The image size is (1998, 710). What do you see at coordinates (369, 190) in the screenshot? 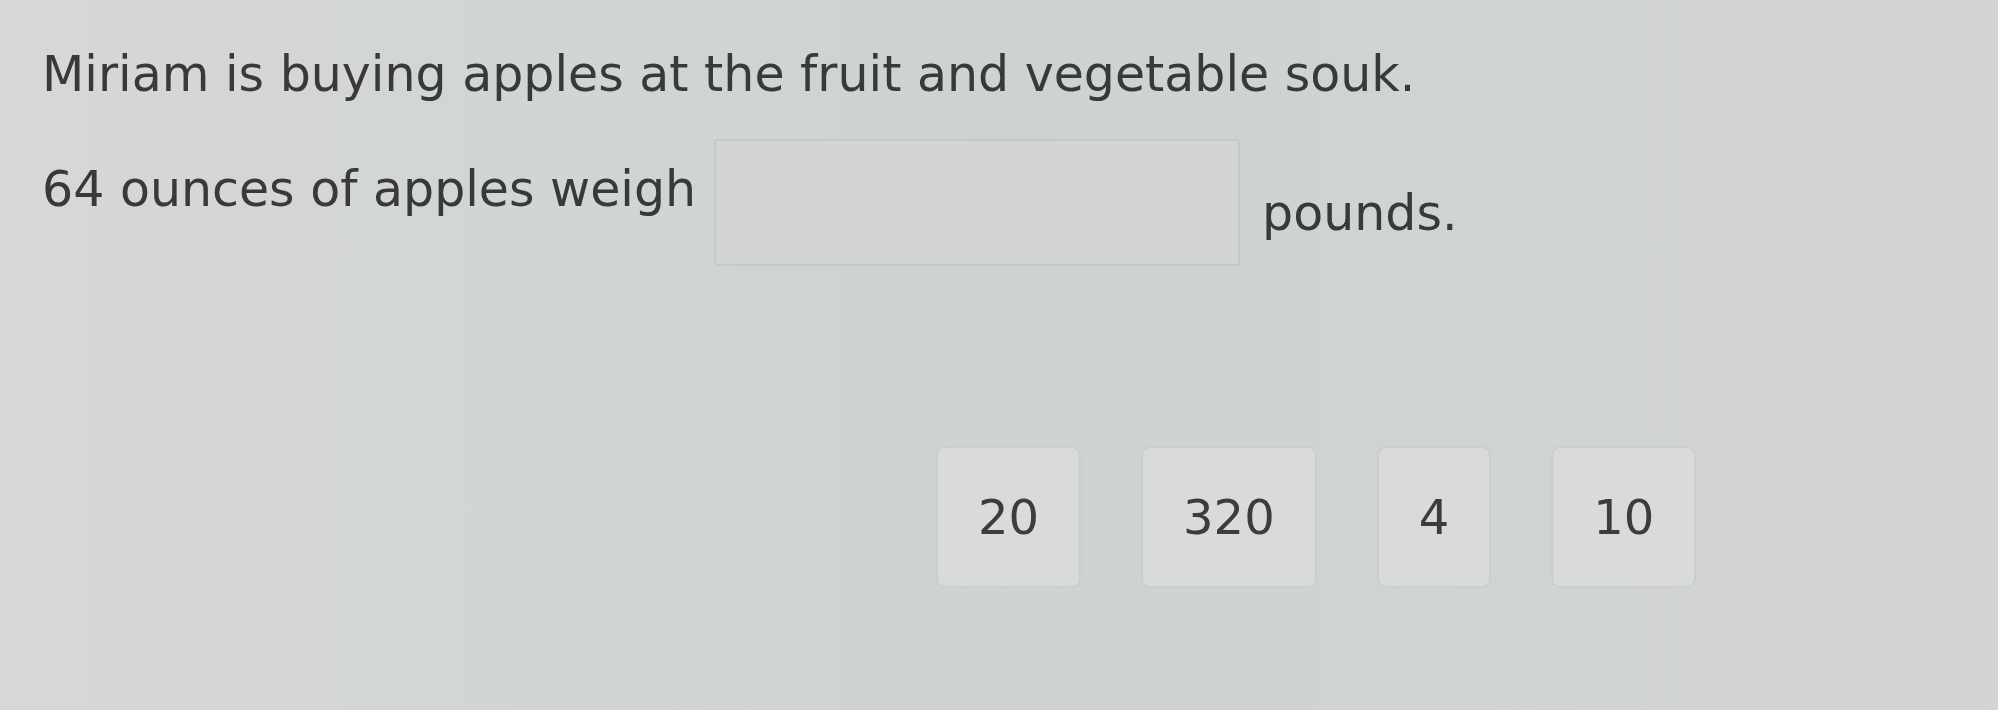
I see `sentence-text: 64 ounces of apples weigh` at bounding box center [369, 190].